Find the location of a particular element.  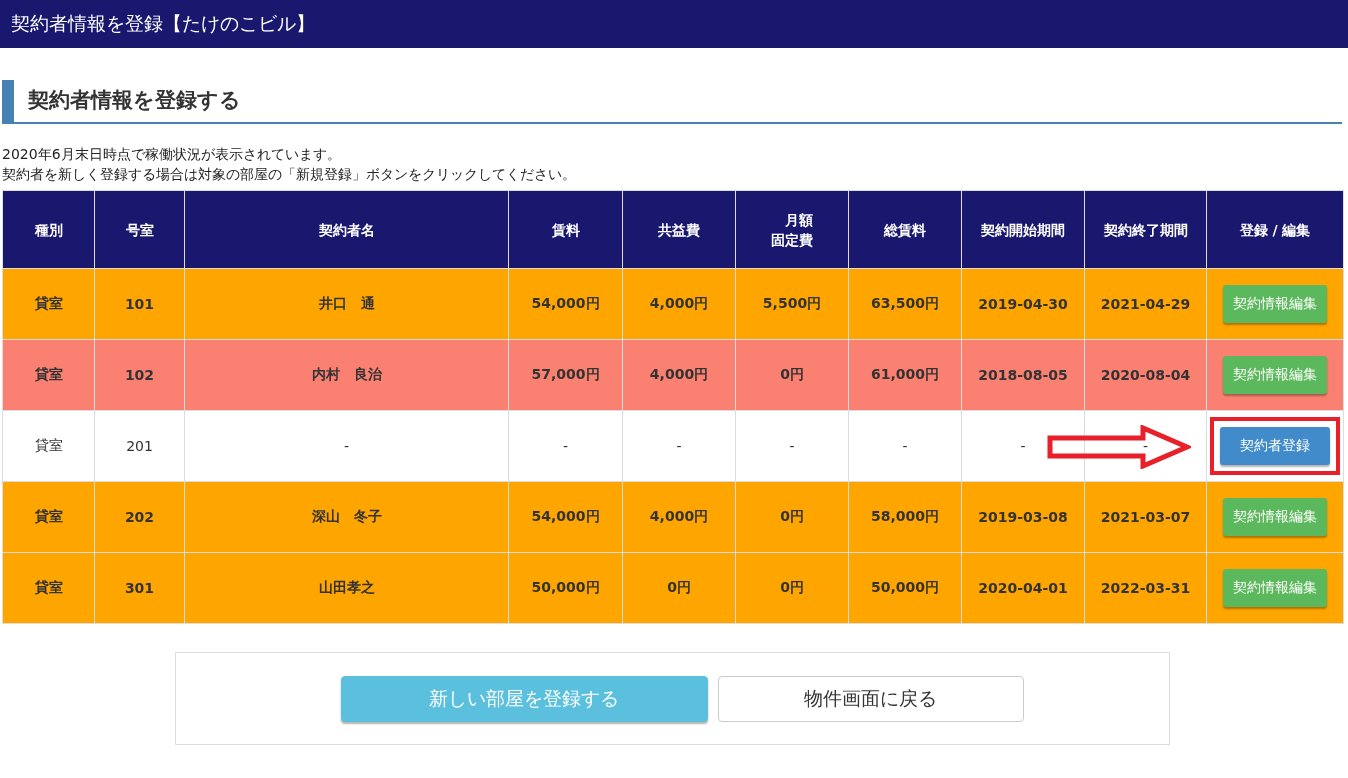

column-header: 契約開始期間 is located at coordinates (1023, 230).